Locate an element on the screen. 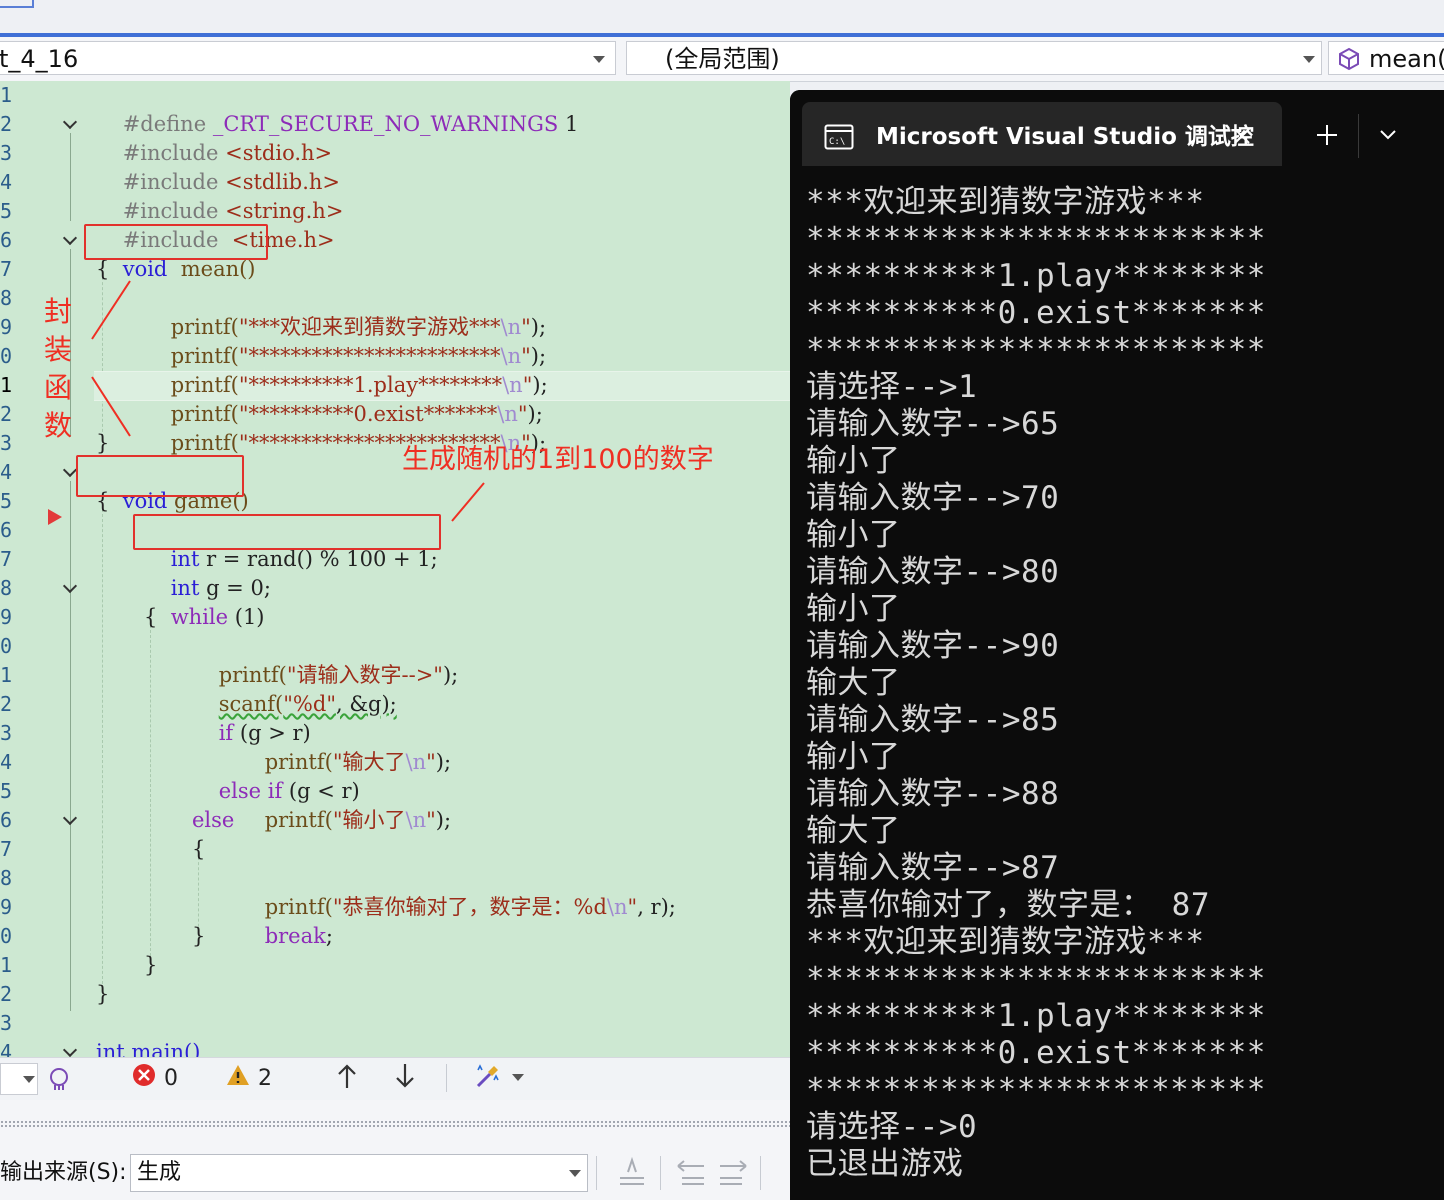 The image size is (1444, 1200). editor-status-bar: 0 2 is located at coordinates (395, 1079).